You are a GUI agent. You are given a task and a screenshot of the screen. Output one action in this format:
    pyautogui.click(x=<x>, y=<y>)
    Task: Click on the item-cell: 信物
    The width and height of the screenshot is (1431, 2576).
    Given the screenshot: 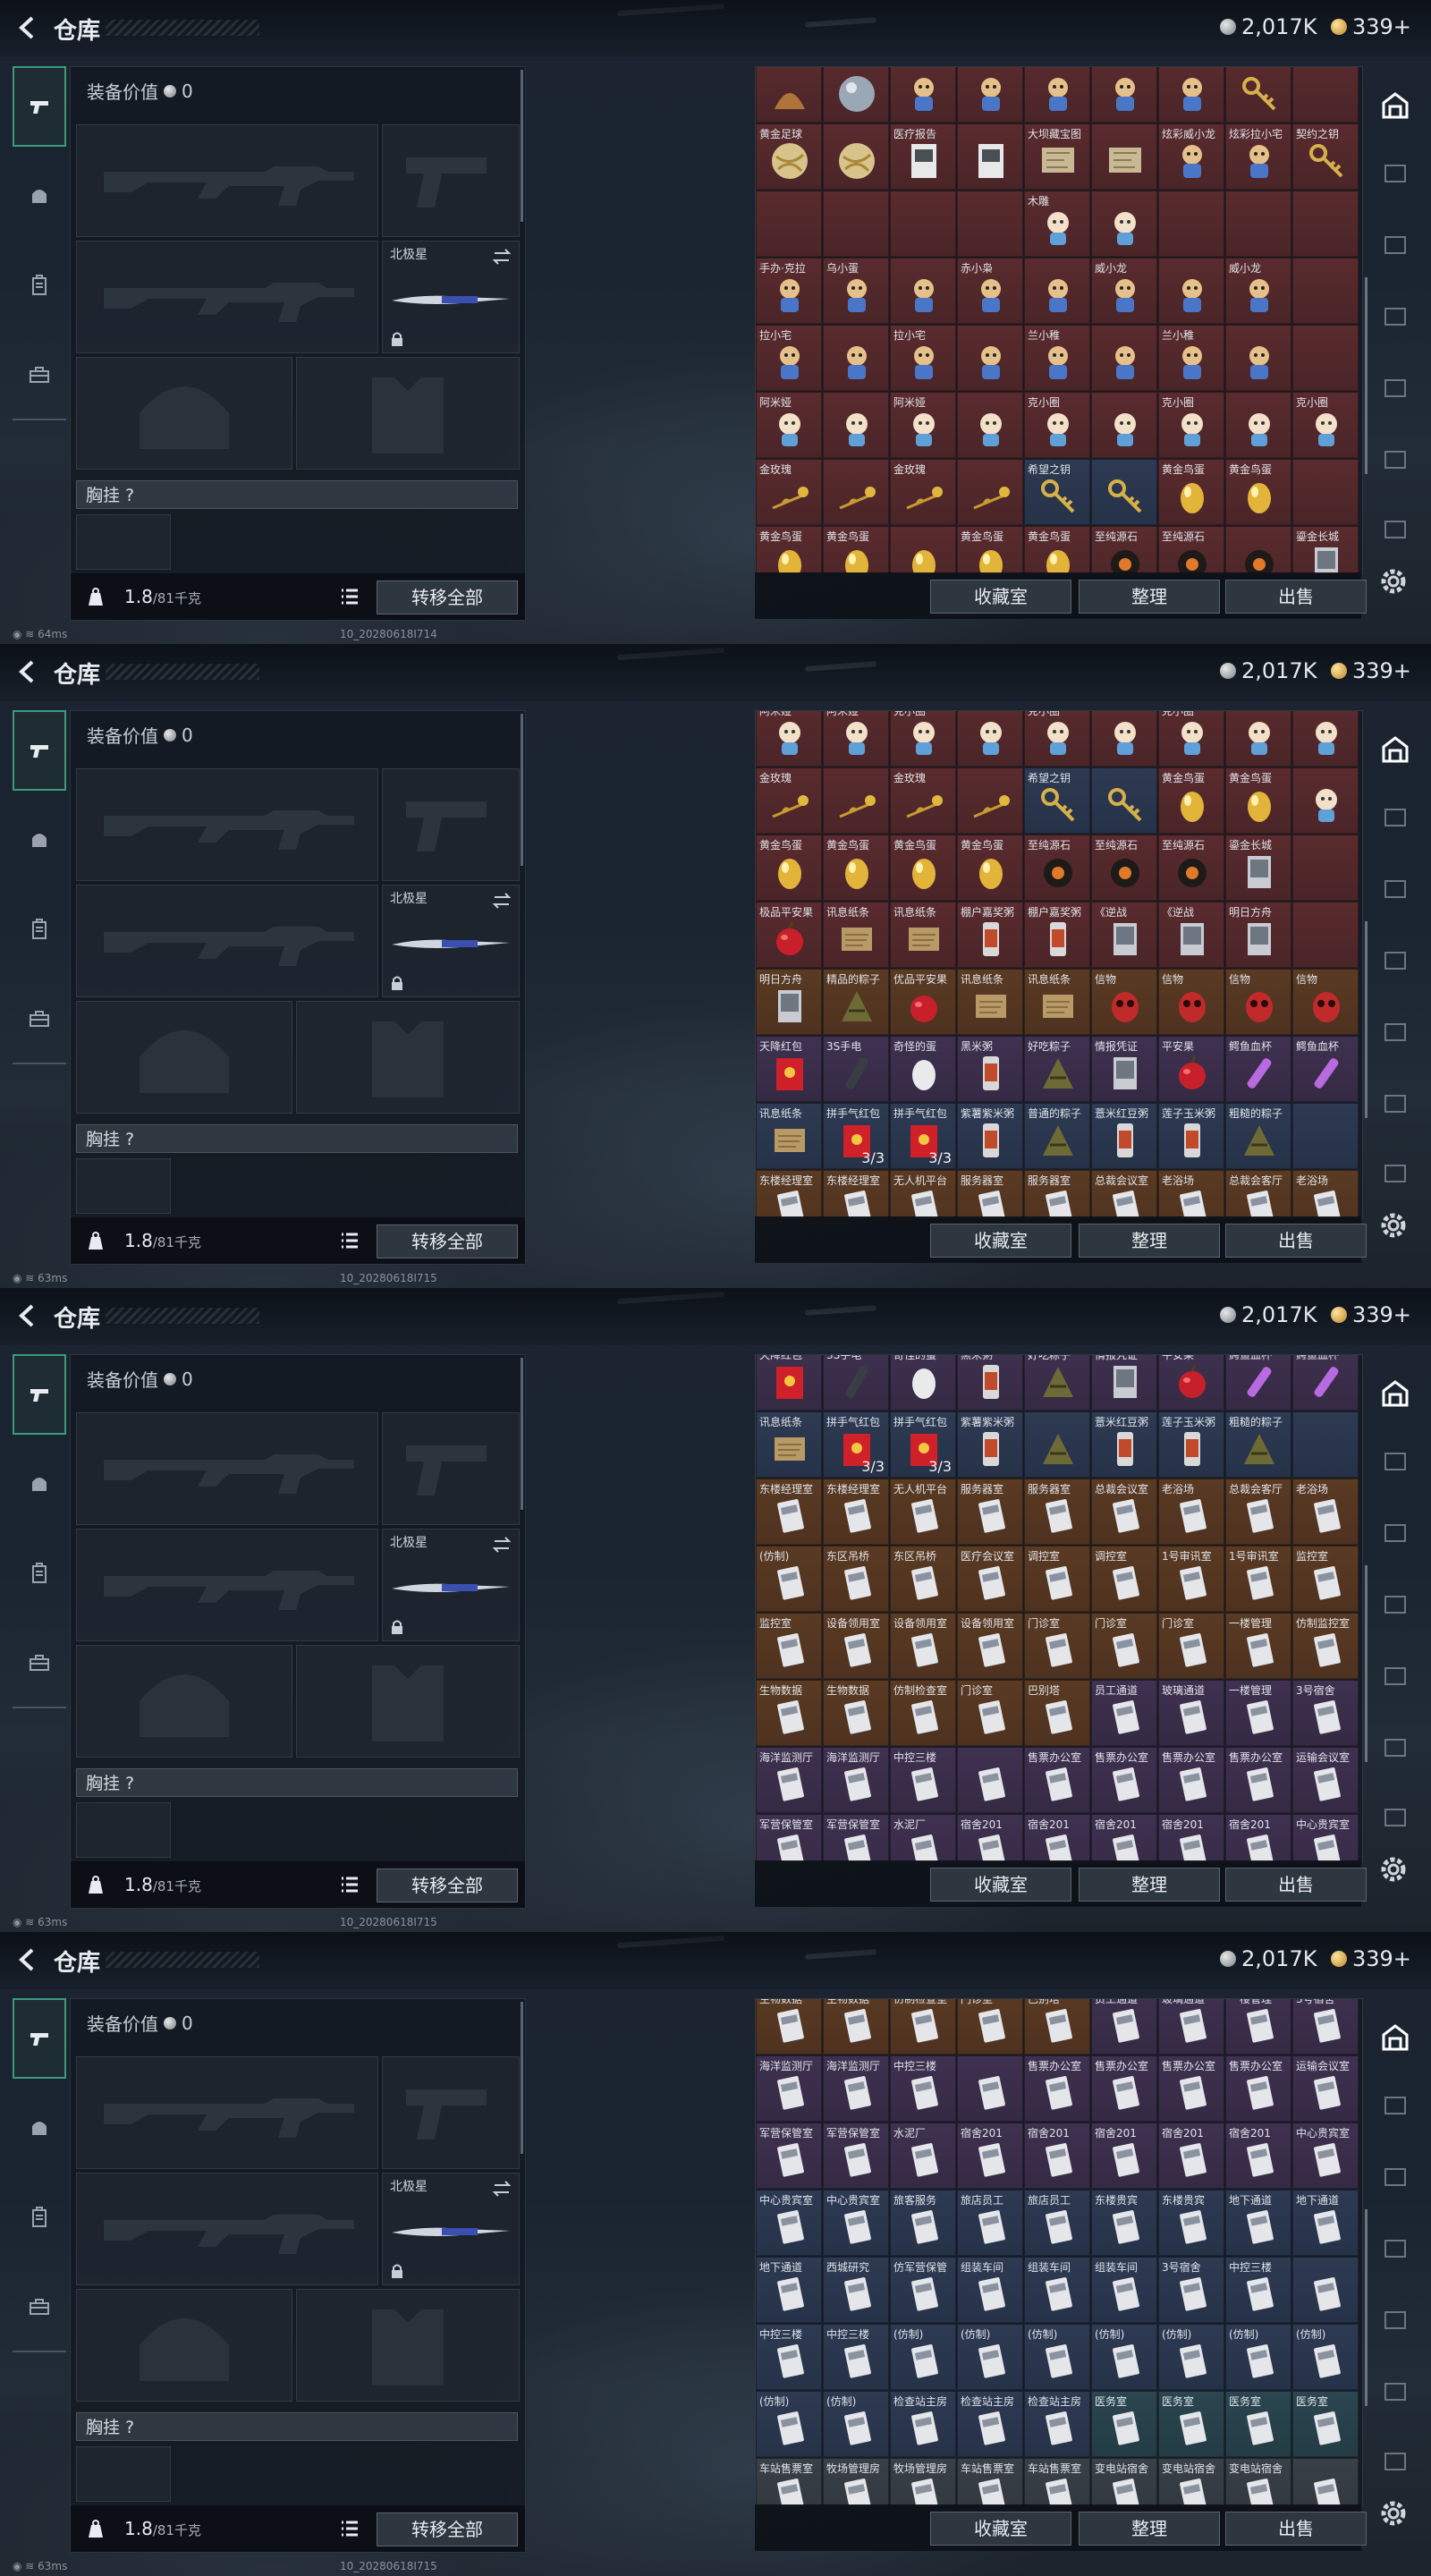 What is the action you would take?
    pyautogui.click(x=1326, y=1002)
    